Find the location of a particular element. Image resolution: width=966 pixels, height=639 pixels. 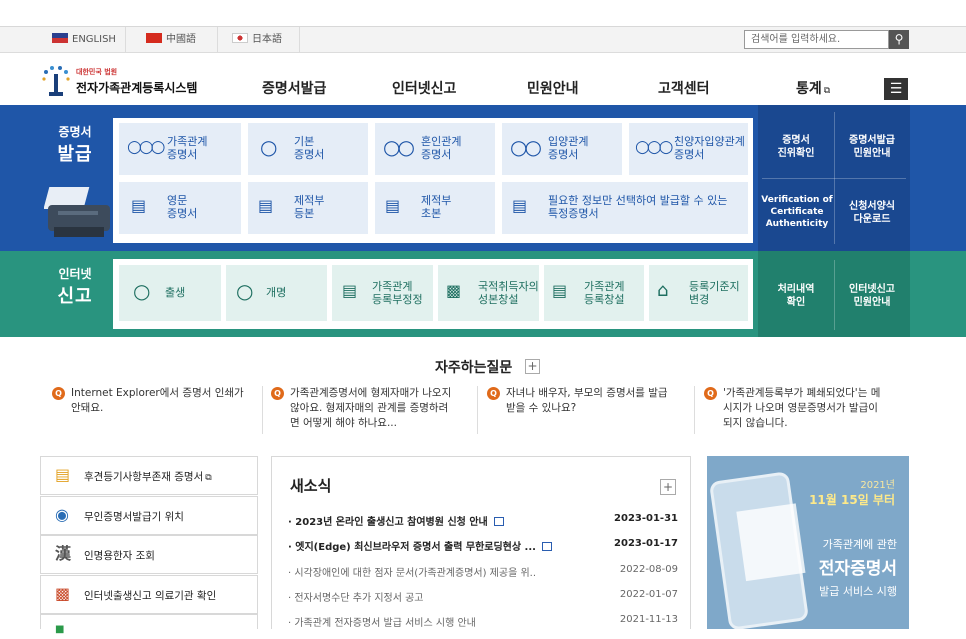

rename-icon: ○ is located at coordinates (245, 291).